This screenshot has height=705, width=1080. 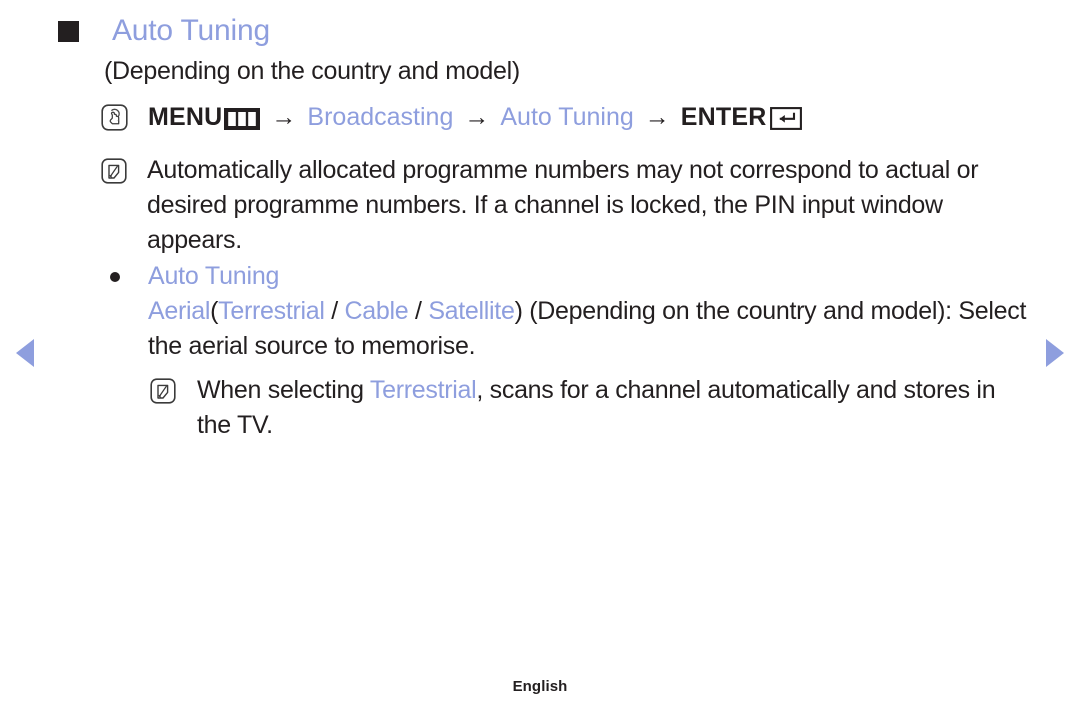 I want to click on round-bullet-icon, so click(x=115, y=277).